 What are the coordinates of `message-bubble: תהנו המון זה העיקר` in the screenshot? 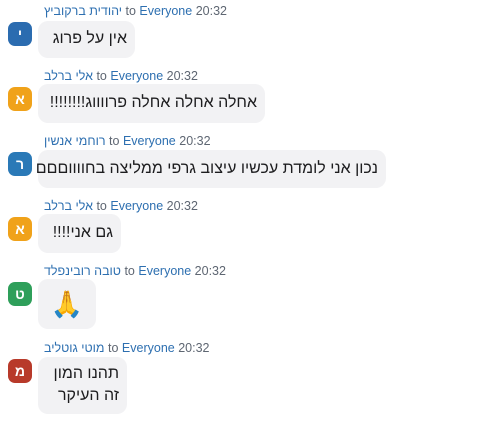 It's located at (82, 385).